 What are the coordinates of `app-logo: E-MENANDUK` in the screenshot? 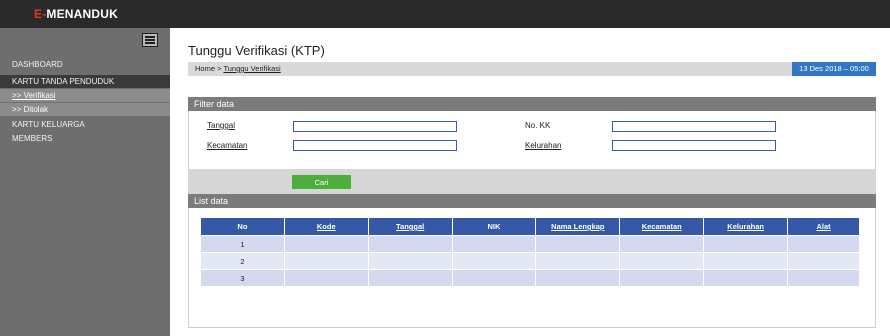 It's located at (76, 14).